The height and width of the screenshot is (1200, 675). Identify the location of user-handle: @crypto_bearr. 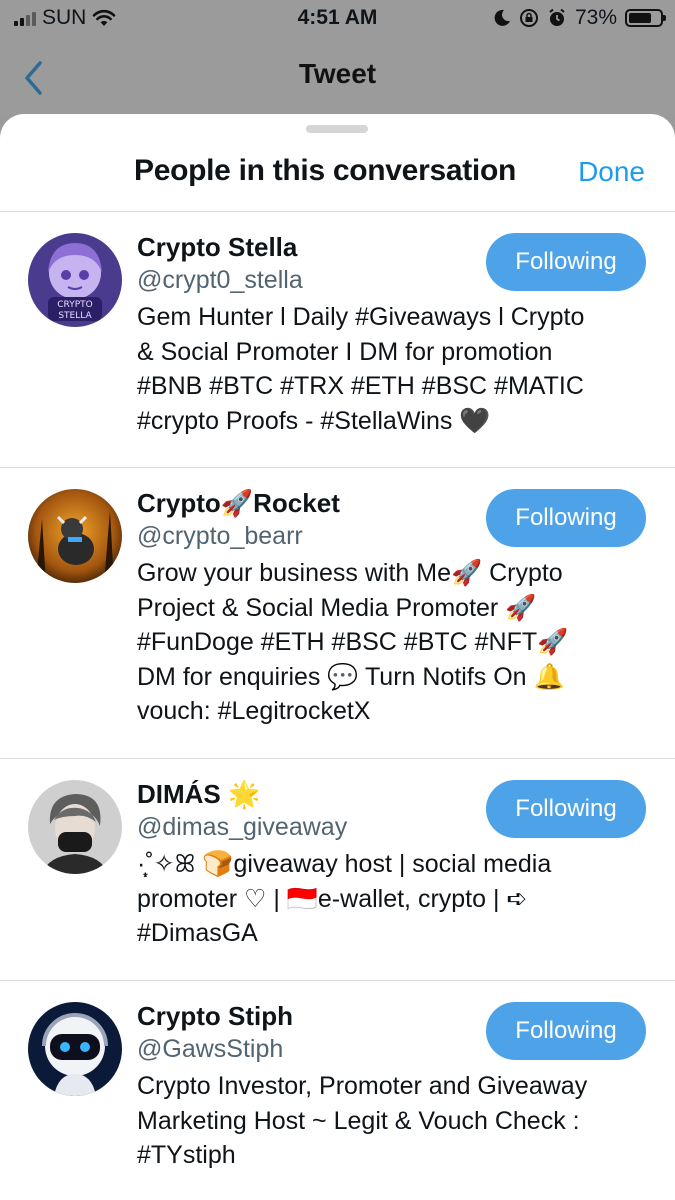
(220, 536).